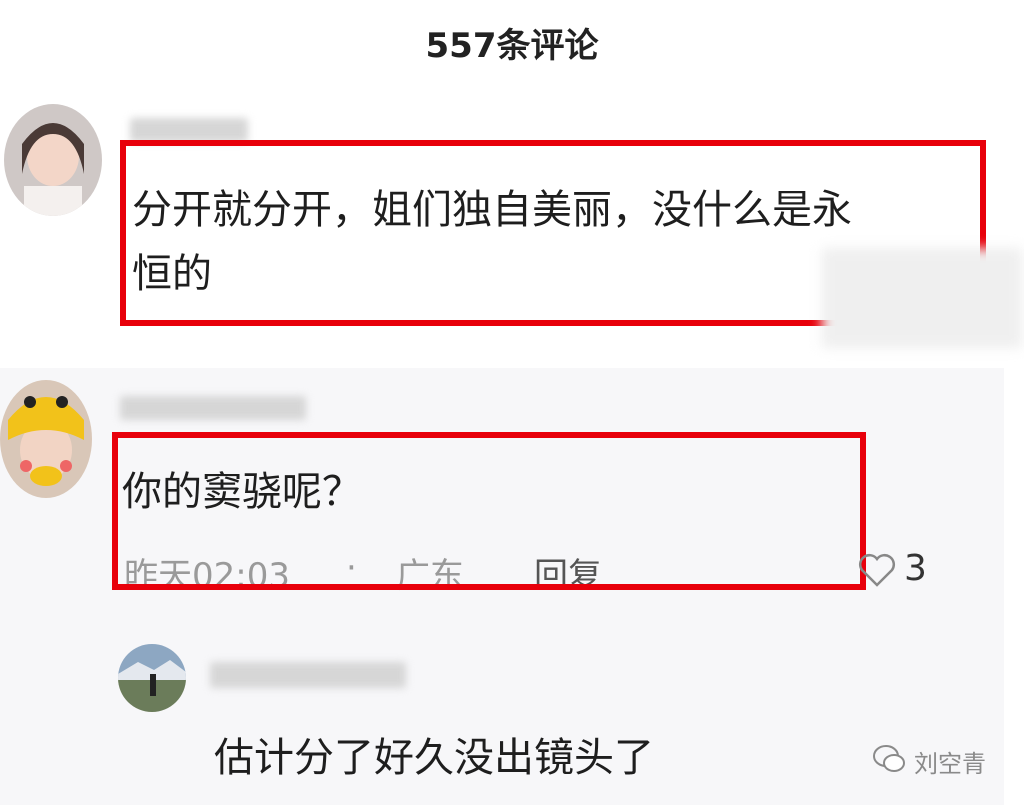 The height and width of the screenshot is (805, 1024). I want to click on like-count: 3, so click(915, 568).